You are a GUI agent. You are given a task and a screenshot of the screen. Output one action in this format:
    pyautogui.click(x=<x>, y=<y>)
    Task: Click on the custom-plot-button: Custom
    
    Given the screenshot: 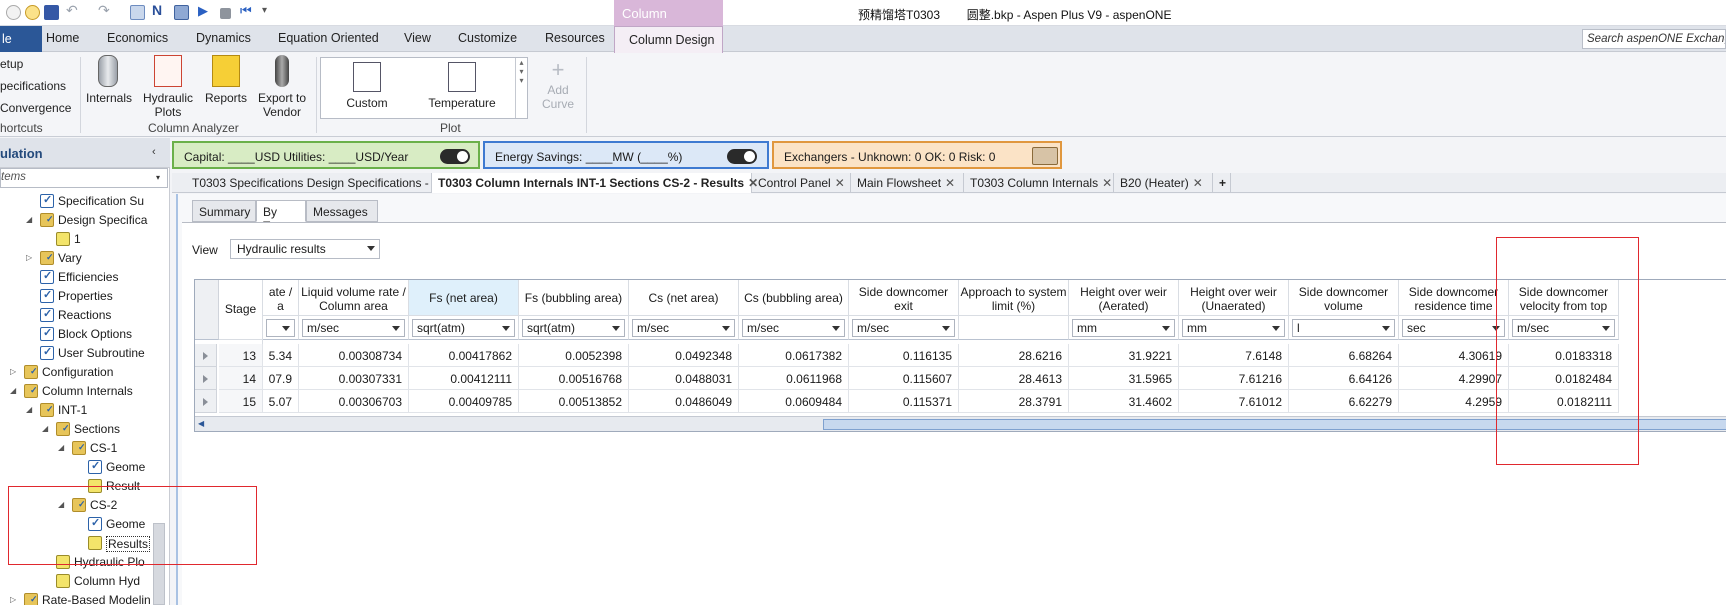 What is the action you would take?
    pyautogui.click(x=367, y=86)
    